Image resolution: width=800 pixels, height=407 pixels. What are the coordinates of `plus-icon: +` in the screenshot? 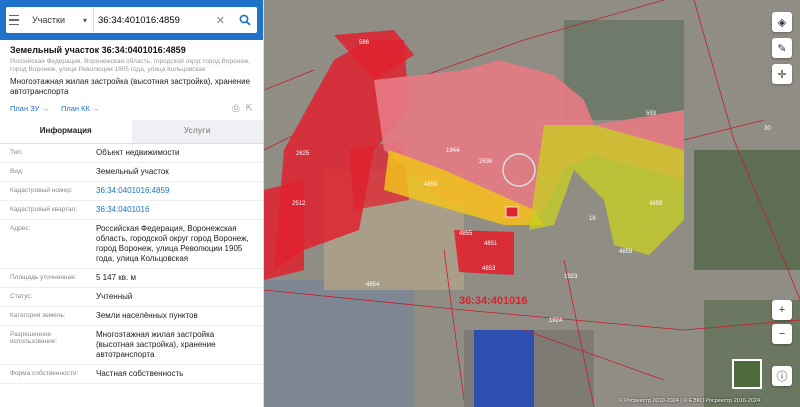 It's located at (782, 310).